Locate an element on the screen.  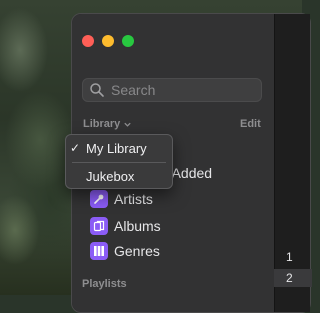
library-header: Library is located at coordinates (107, 124).